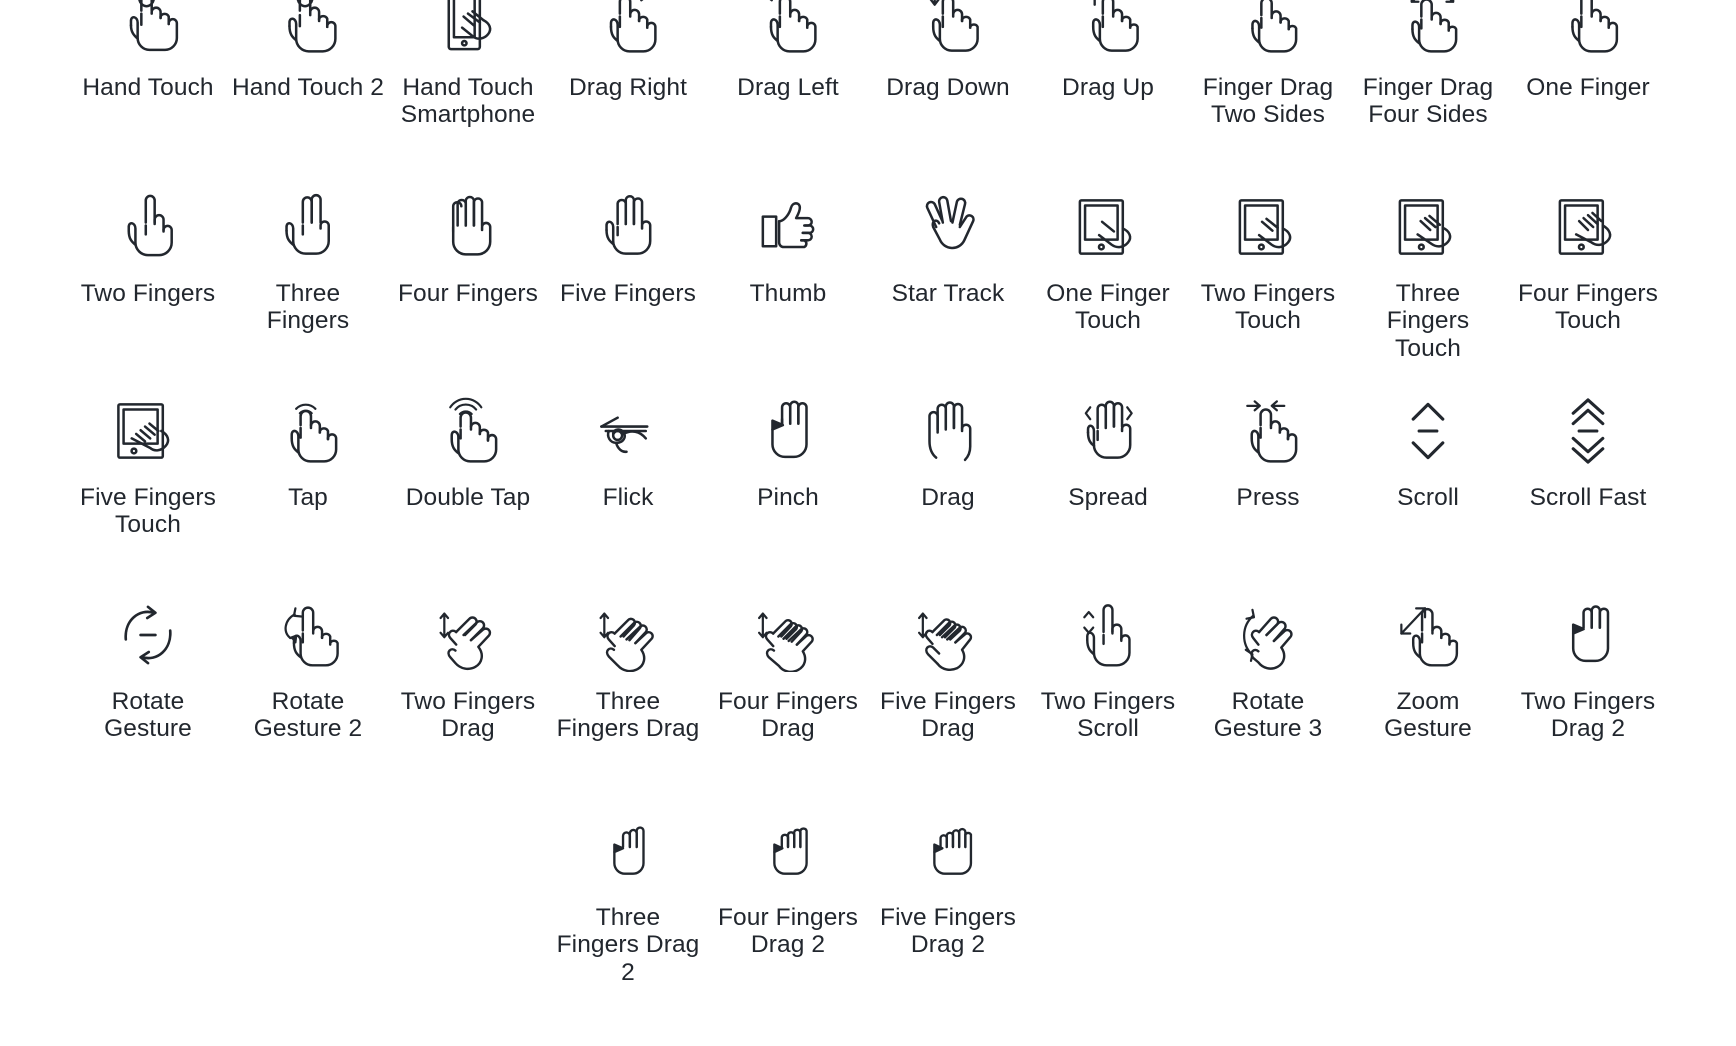 The width and height of the screenshot is (1736, 1046). Describe the element at coordinates (1428, 711) in the screenshot. I see `icon-cell-zoom-gesture: Zoom Gesture` at that location.